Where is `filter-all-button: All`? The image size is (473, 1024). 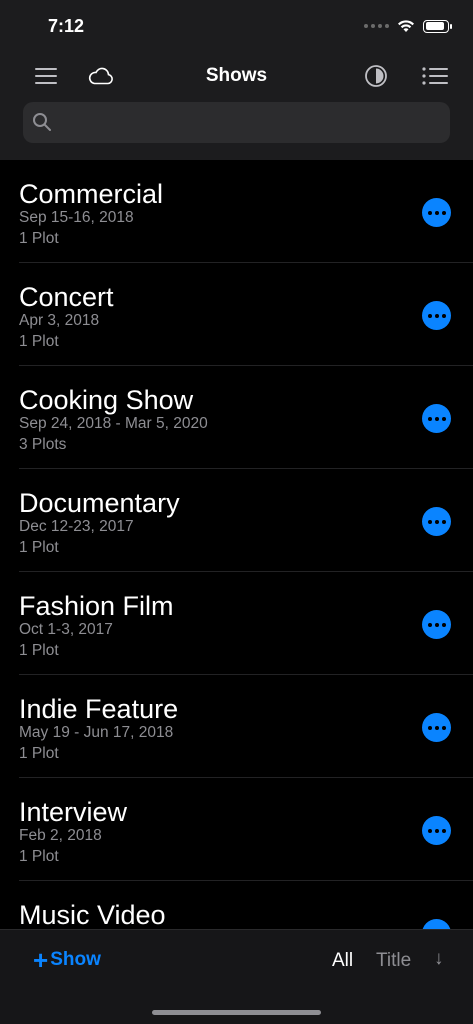 filter-all-button: All is located at coordinates (342, 961).